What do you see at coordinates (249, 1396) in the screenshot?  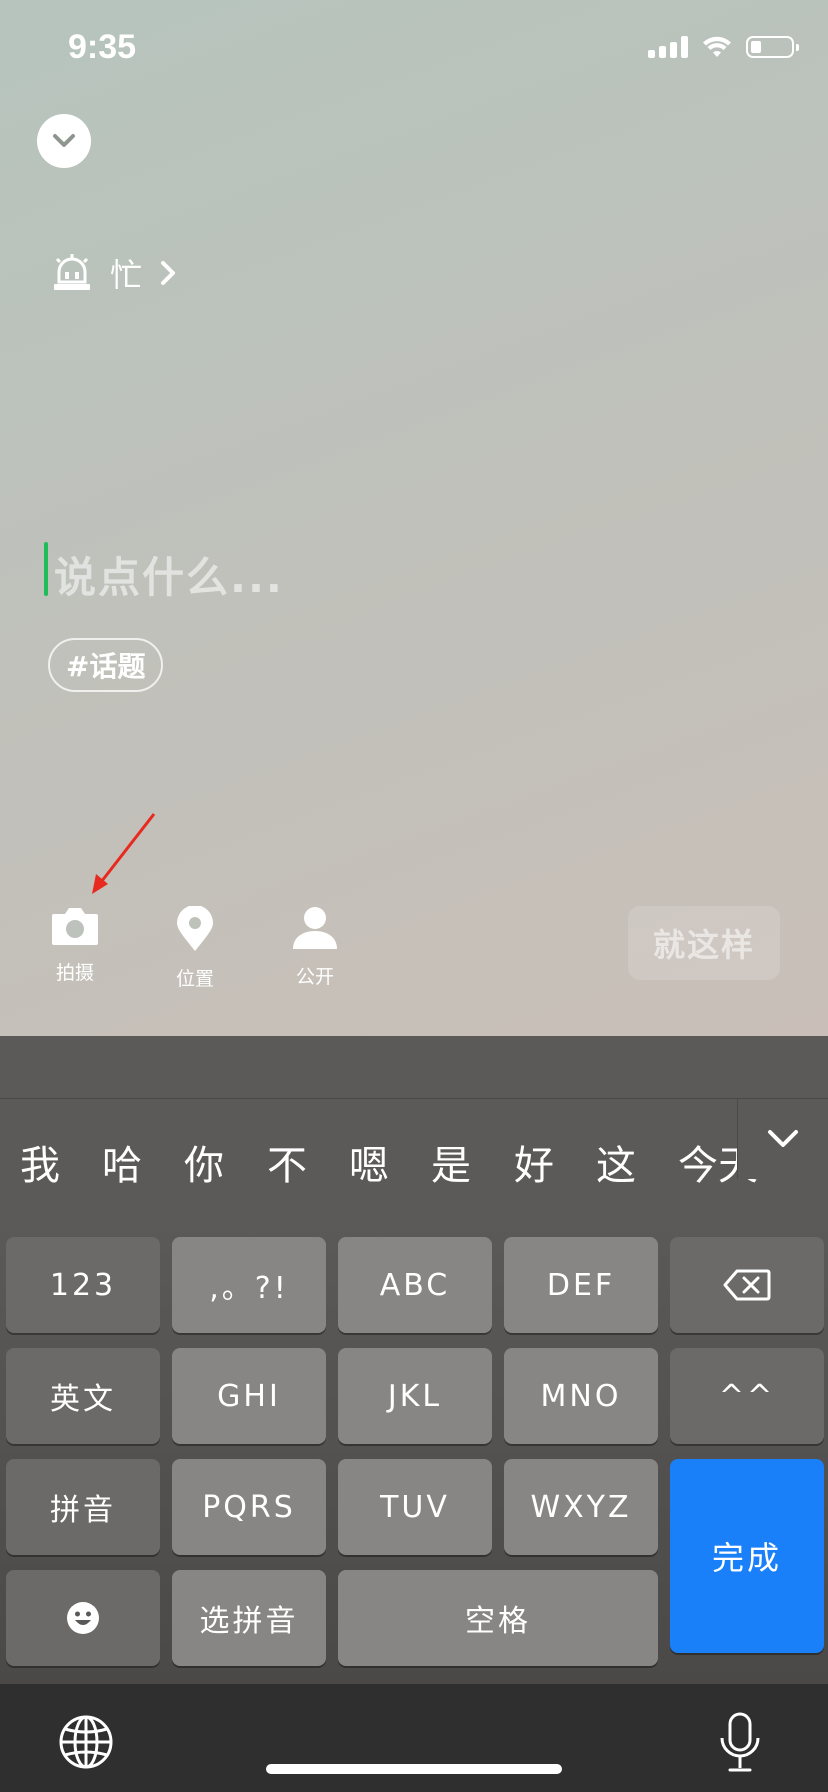 I see `key-ghi: GHI` at bounding box center [249, 1396].